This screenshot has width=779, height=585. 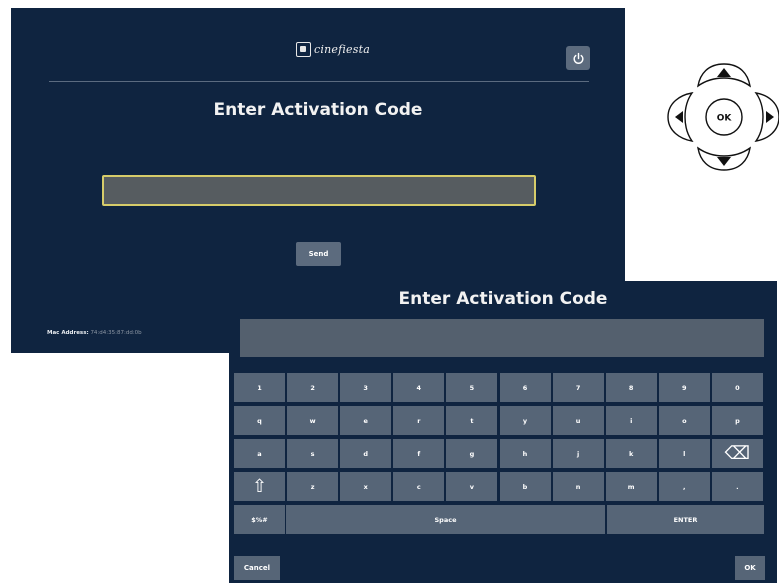 I want to click on key-h: h, so click(x=525, y=453).